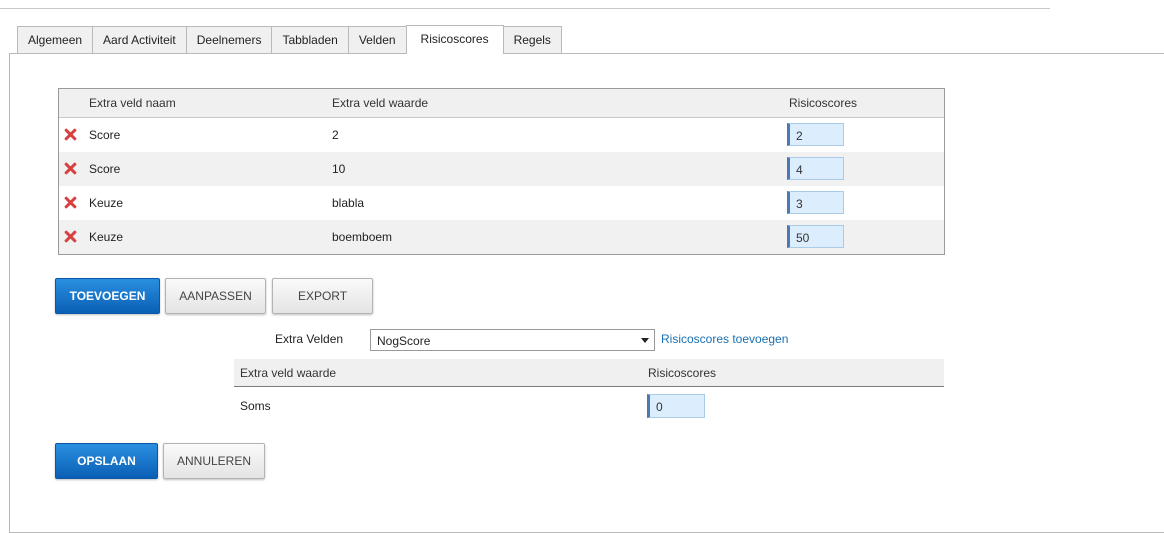 The height and width of the screenshot is (533, 1164). What do you see at coordinates (348, 203) in the screenshot?
I see `row-value: blabla` at bounding box center [348, 203].